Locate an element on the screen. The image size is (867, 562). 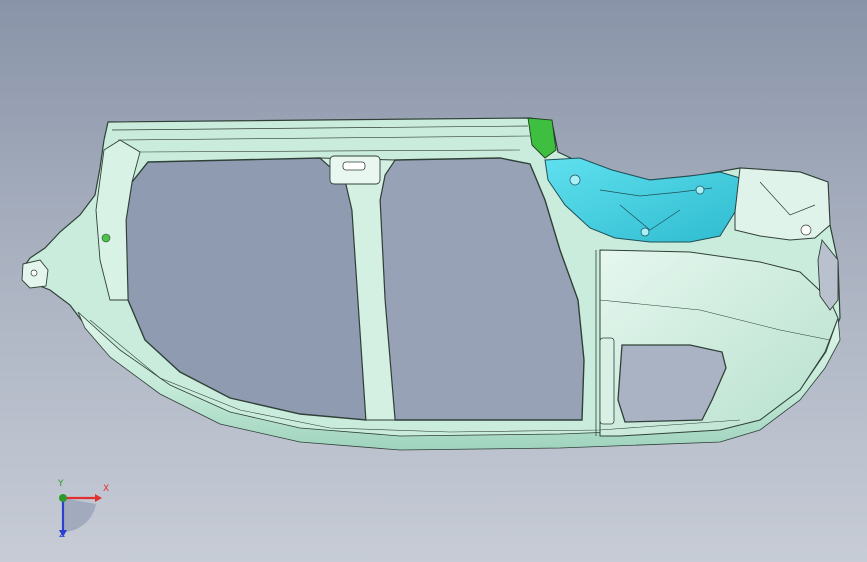
z-axis-label: Z is located at coordinates (62, 535).